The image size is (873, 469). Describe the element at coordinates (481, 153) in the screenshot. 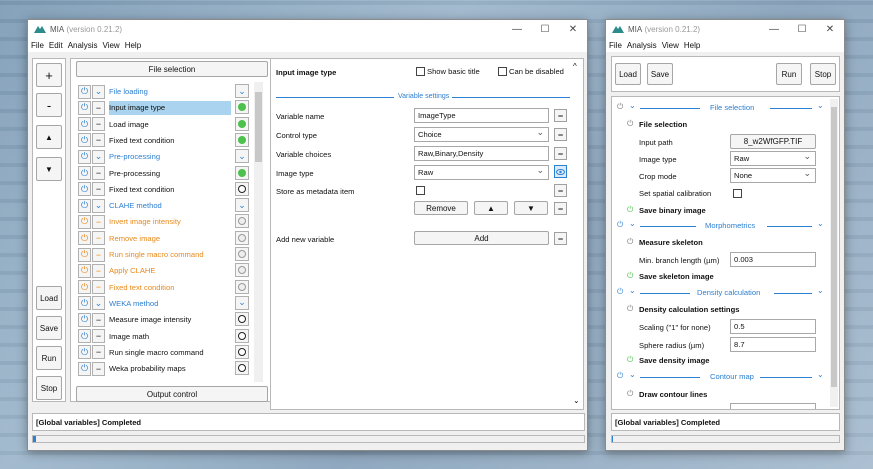

I see `variable-choices-field: Raw,Binary,Density` at that location.